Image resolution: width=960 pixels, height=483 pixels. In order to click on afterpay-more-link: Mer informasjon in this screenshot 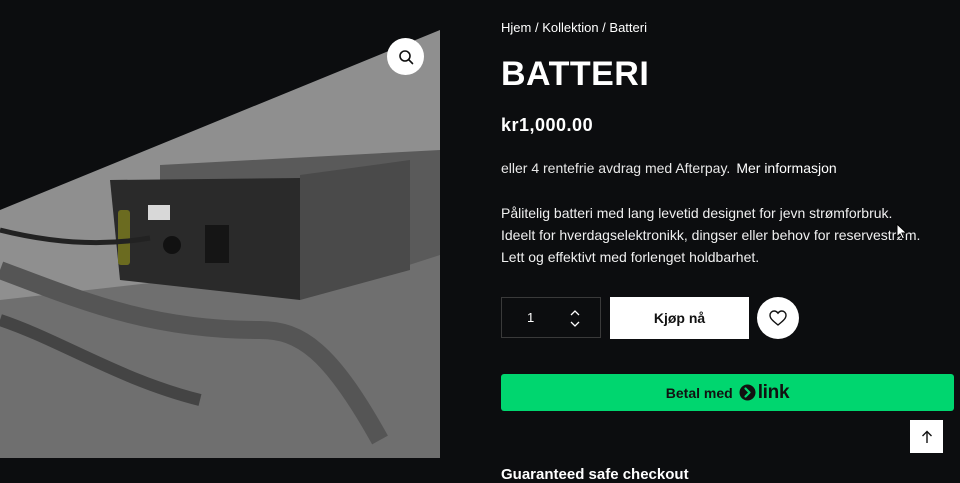, I will do `click(786, 168)`.